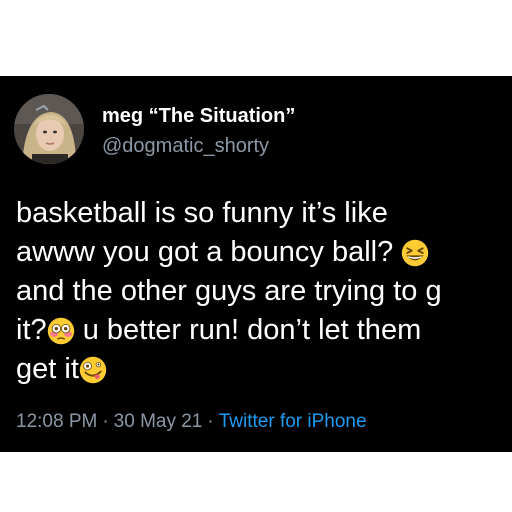 The width and height of the screenshot is (512, 512). What do you see at coordinates (198, 146) in the screenshot?
I see `user-handle: @dogmatic_shorty` at bounding box center [198, 146].